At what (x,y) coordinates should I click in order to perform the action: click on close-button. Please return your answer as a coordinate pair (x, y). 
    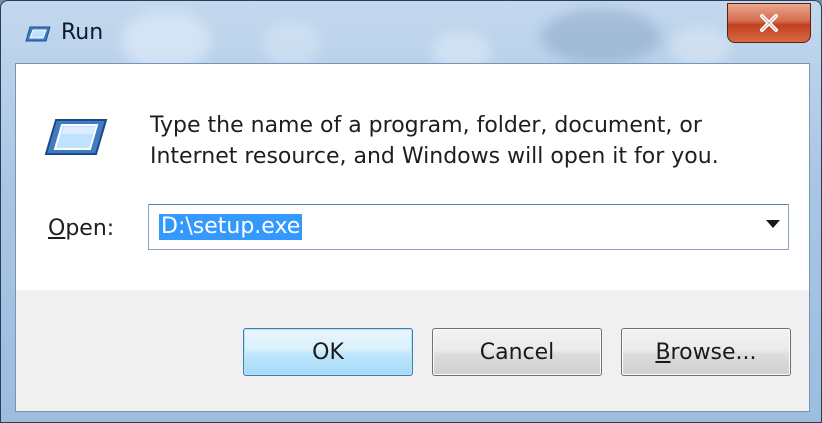
    Looking at the image, I should click on (769, 23).